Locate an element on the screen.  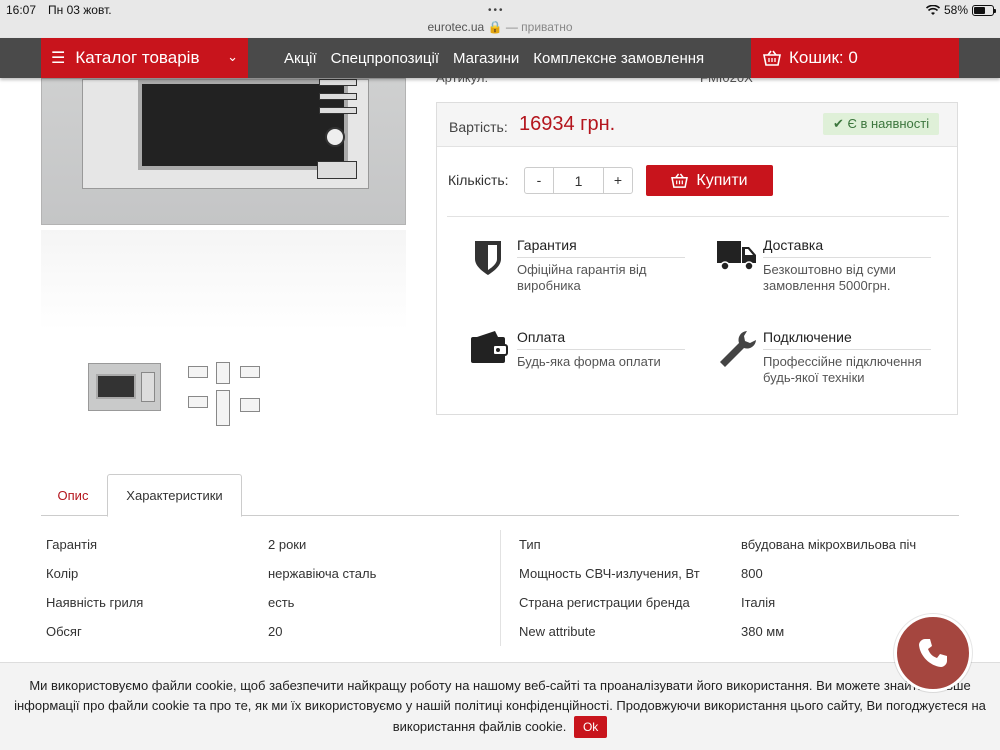
nav-link-special-offers: Спецпропозиції is located at coordinates (385, 58).